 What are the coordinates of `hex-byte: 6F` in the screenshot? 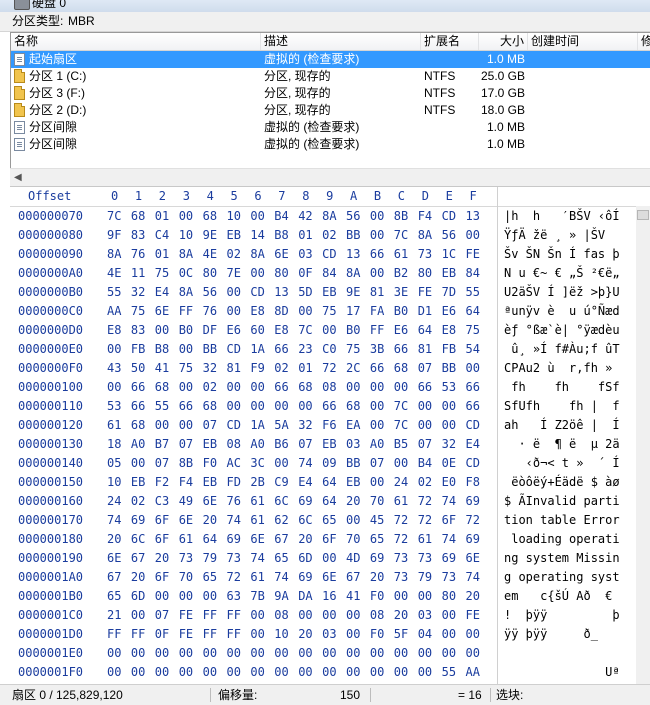 It's located at (162, 539).